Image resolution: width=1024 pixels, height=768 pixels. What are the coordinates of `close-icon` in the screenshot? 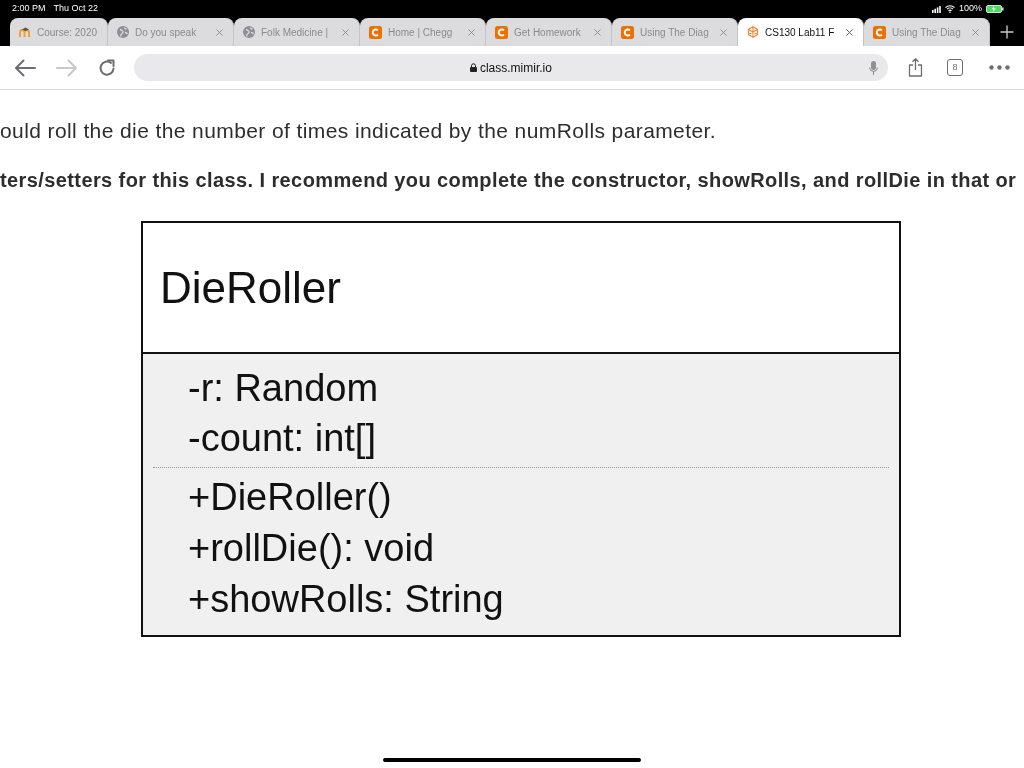 It's located at (849, 32).